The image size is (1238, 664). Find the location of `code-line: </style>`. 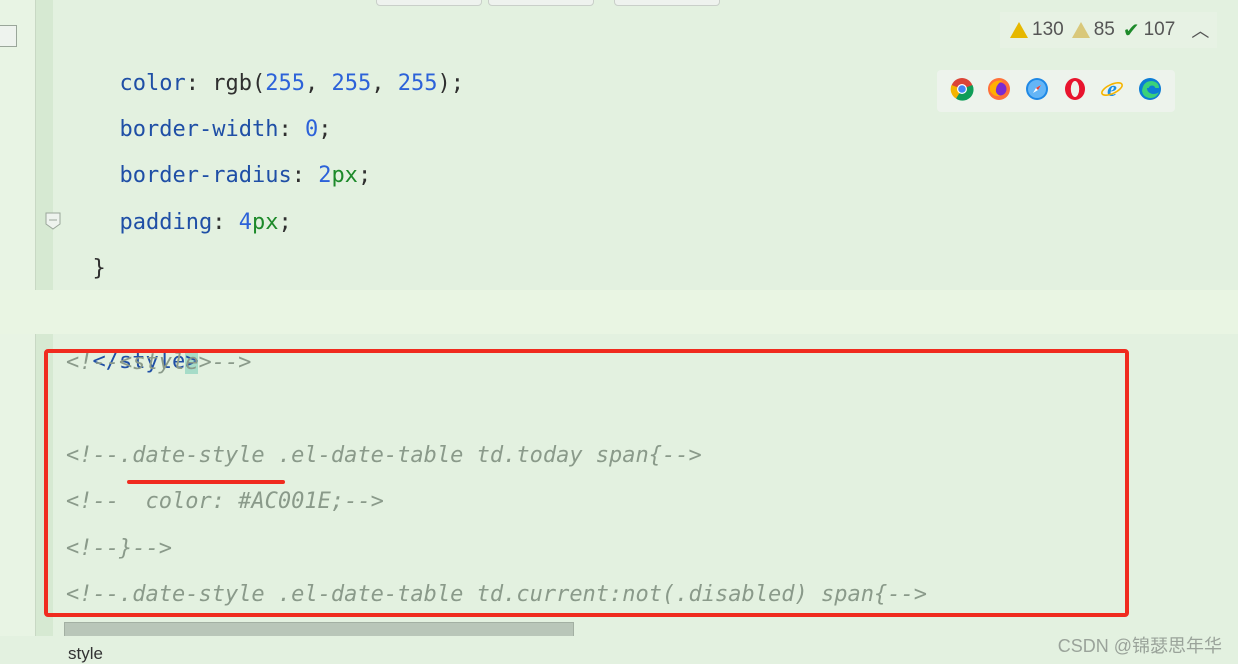

code-line: </style> is located at coordinates (132, 333).